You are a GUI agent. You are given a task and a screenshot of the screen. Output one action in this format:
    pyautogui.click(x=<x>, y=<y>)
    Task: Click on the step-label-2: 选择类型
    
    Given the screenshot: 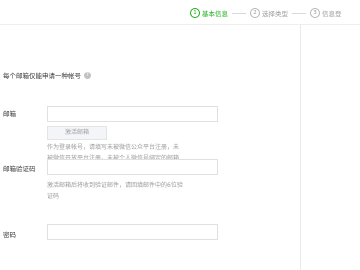 What is the action you would take?
    pyautogui.click(x=275, y=14)
    